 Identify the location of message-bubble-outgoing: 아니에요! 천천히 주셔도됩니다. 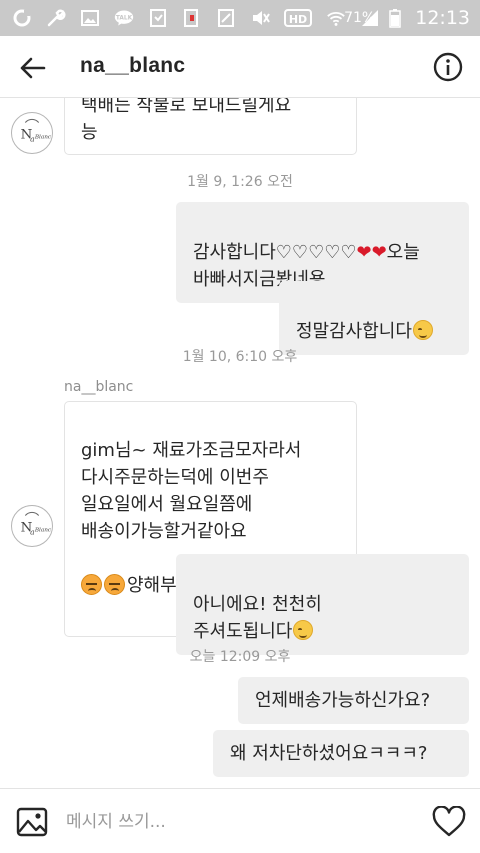
(322, 604).